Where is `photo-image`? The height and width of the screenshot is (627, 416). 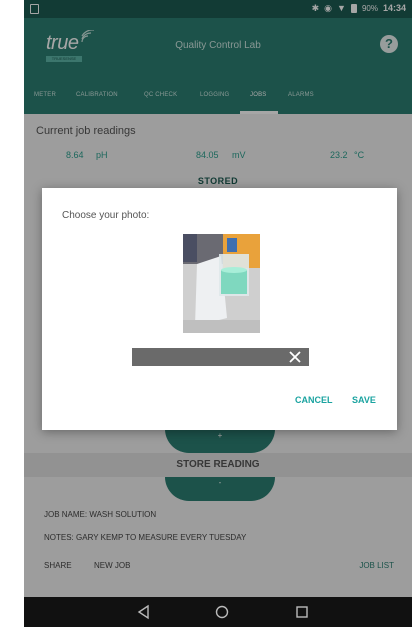 photo-image is located at coordinates (221, 283).